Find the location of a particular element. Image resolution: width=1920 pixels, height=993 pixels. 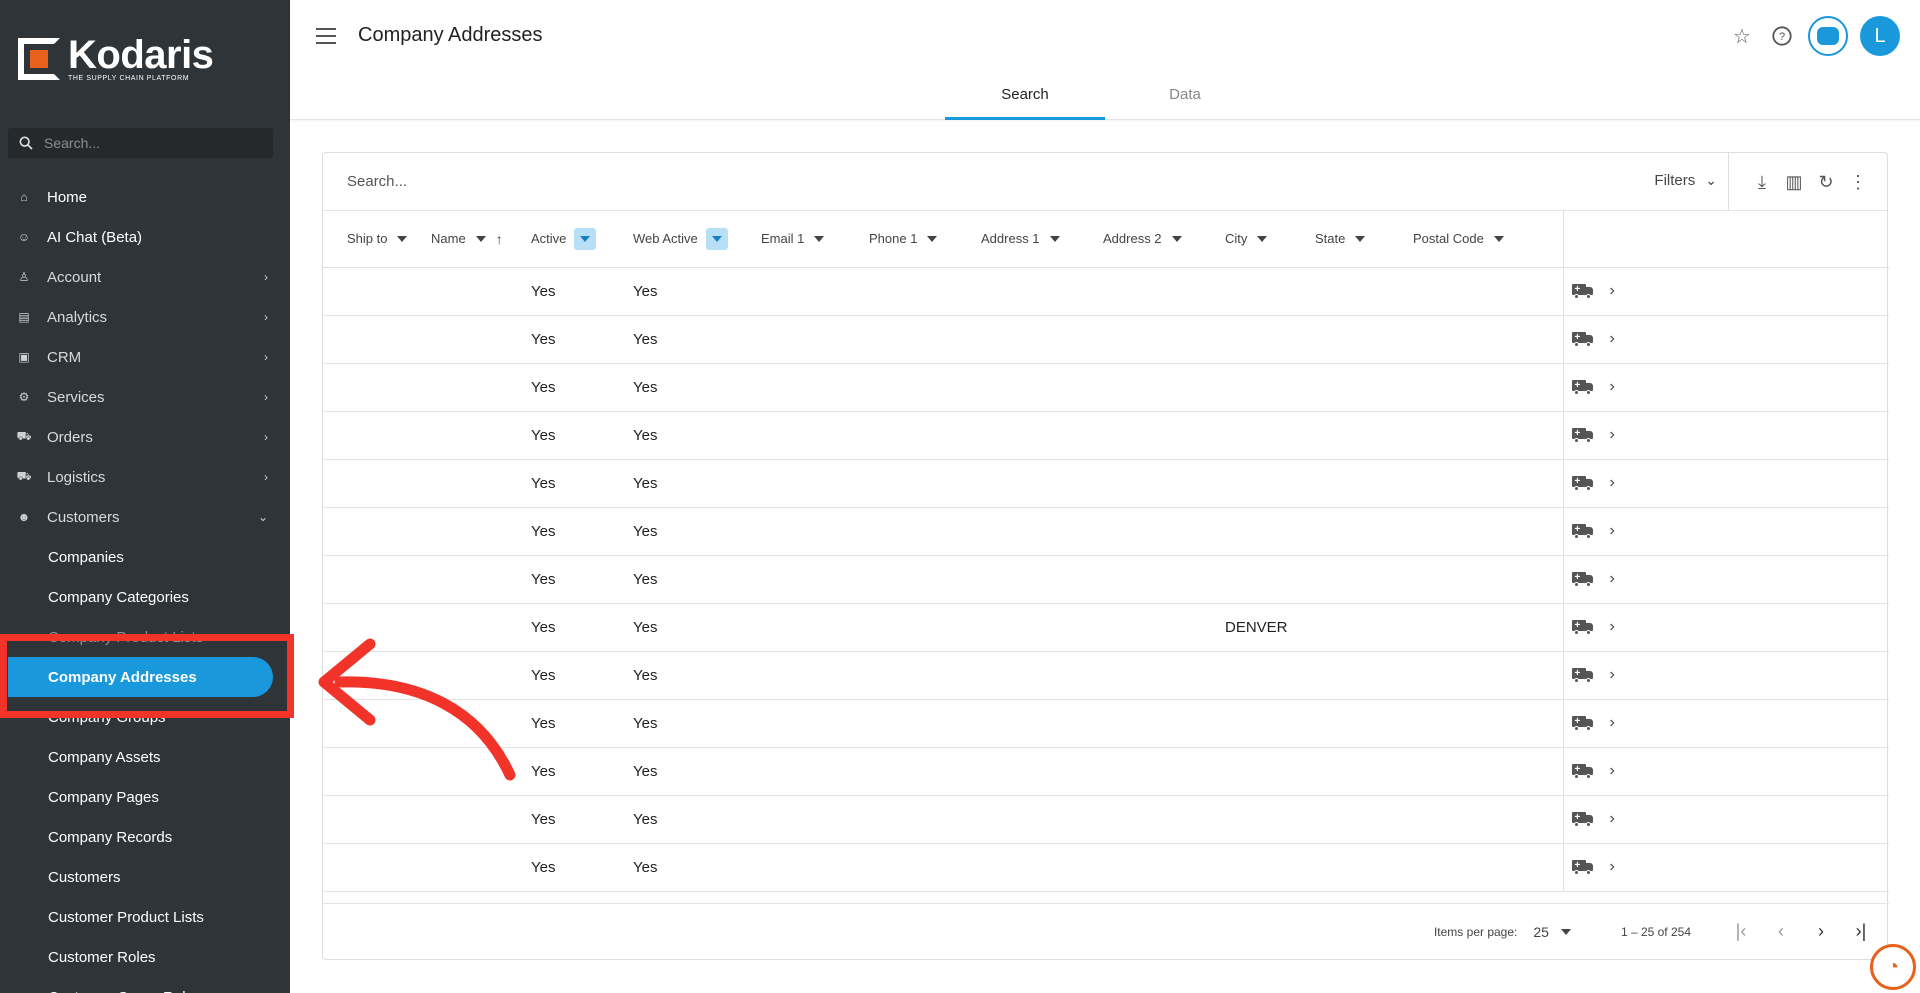

sidebar-item-customers: ☻ Customers ⌄ is located at coordinates (145, 517).